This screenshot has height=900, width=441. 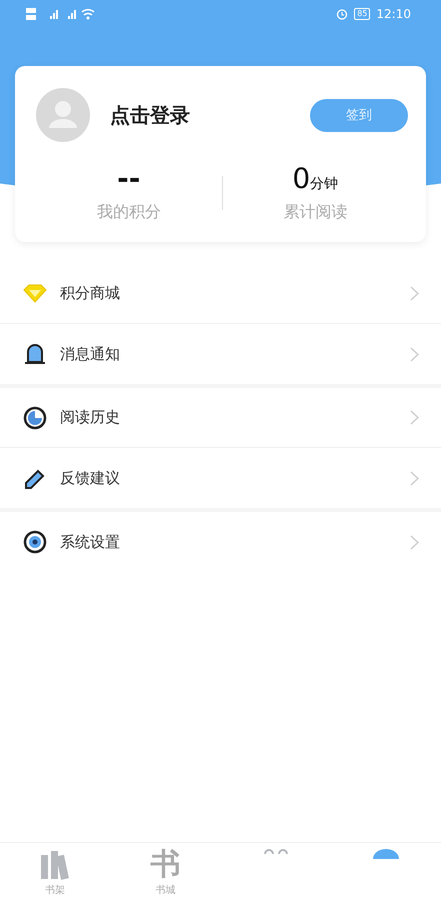 I want to click on battery-level: 85, so click(x=362, y=14).